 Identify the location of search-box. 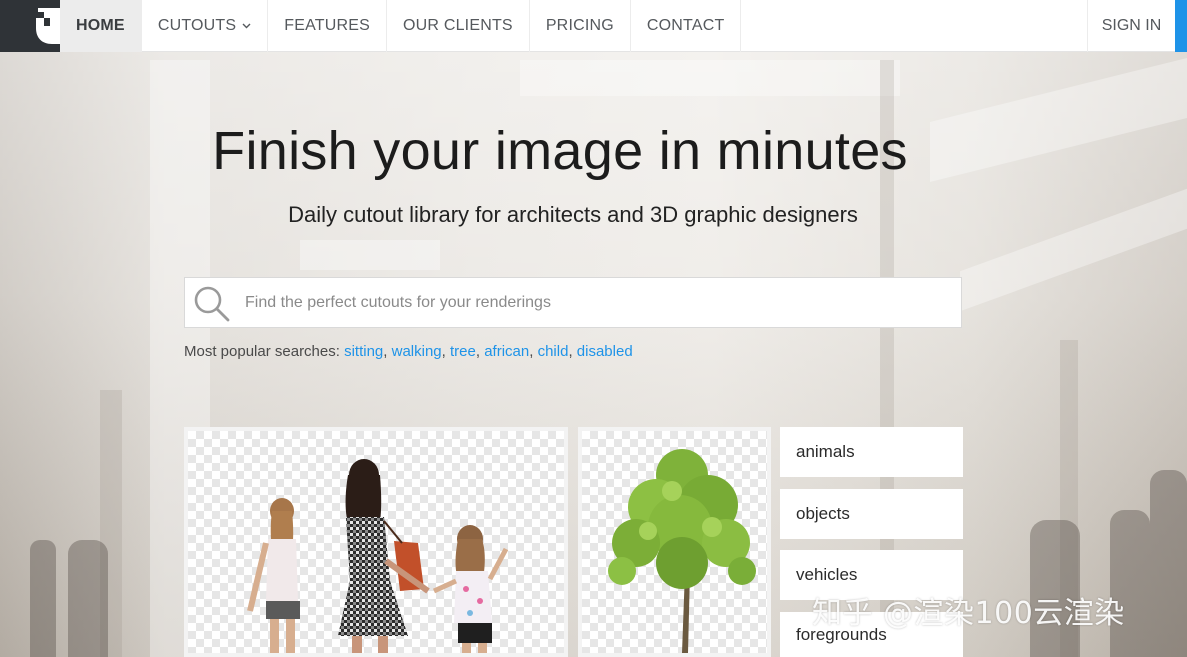
(573, 302).